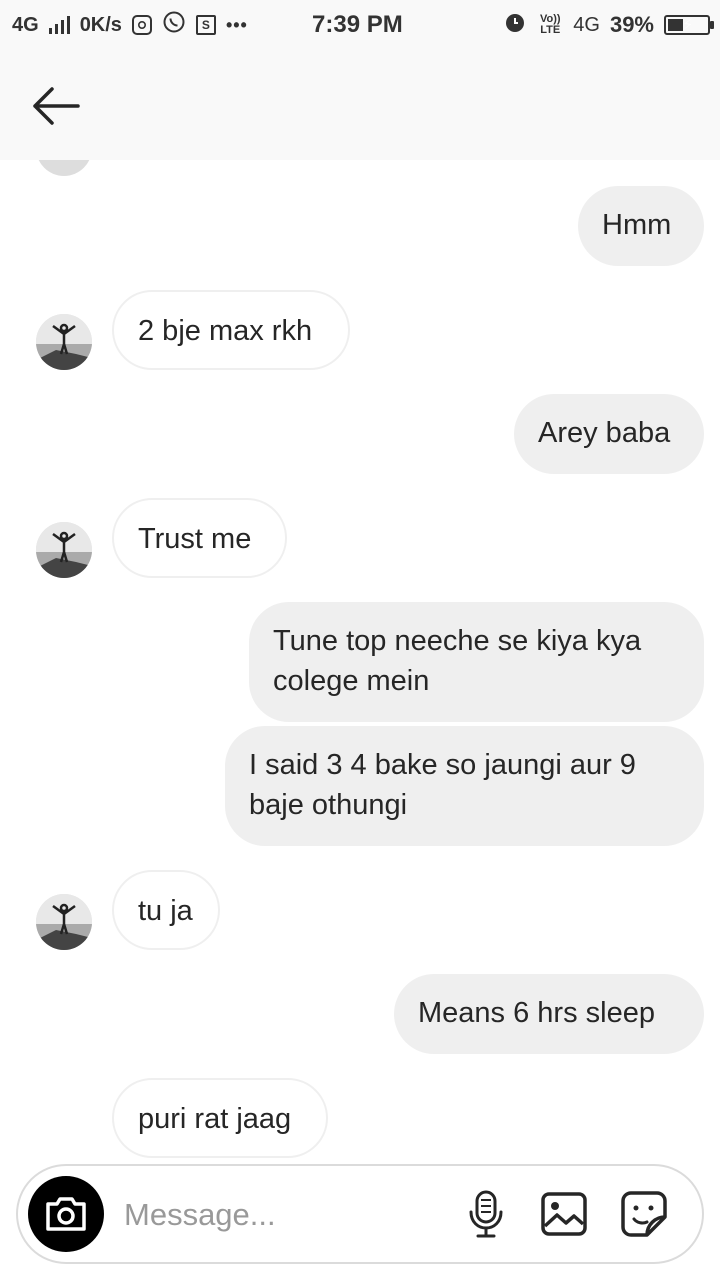  What do you see at coordinates (641, 226) in the screenshot?
I see `message-bubble-outgoing: Hmm` at bounding box center [641, 226].